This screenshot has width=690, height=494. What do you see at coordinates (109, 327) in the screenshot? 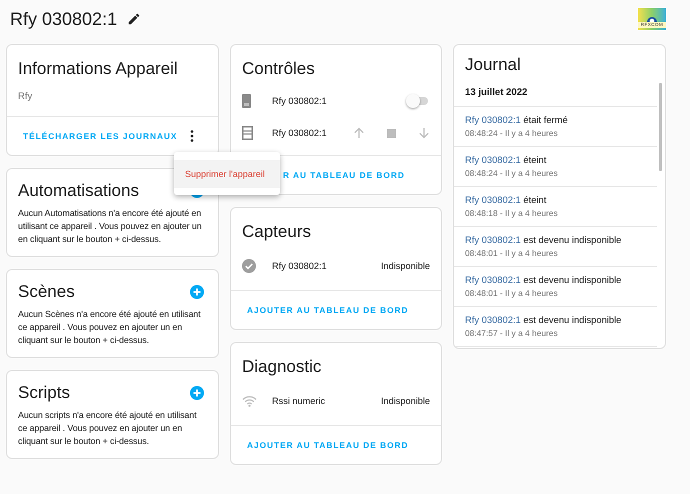
I see `empty-message: Aucun Scènes n'a encore été ajouté en utilisant ce appareil . Vous pouvez en ajouter un en cliquant sur le bouton + ci-dessus.` at bounding box center [109, 327].